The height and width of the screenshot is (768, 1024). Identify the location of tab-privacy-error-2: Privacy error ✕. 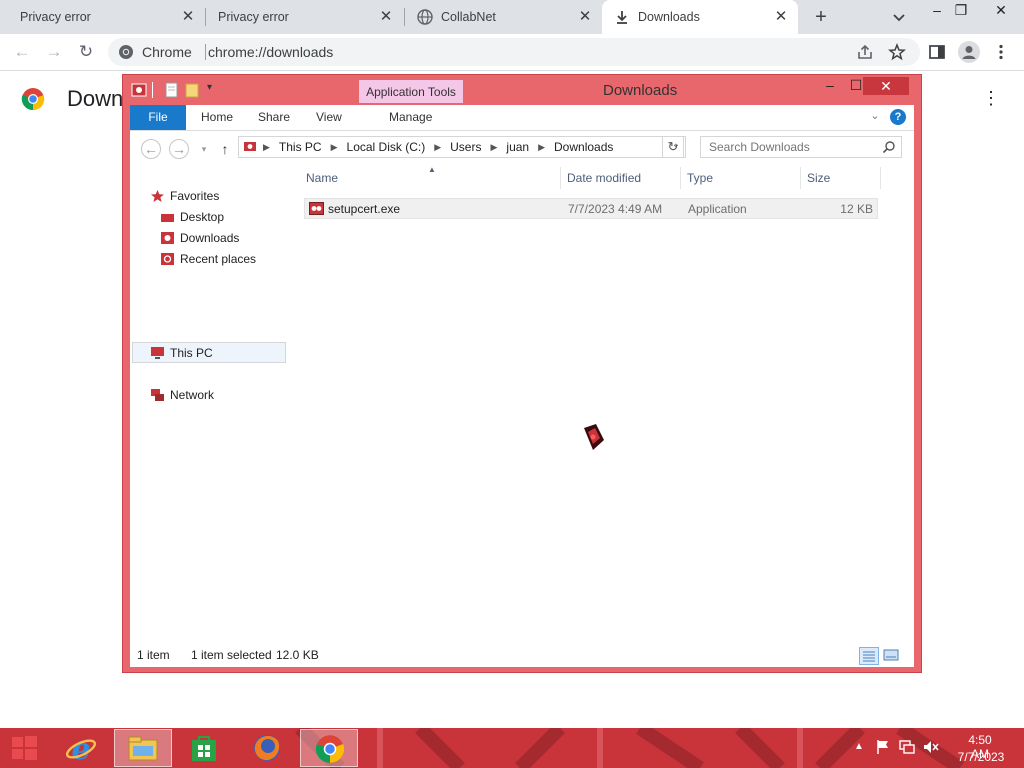
(300, 17).